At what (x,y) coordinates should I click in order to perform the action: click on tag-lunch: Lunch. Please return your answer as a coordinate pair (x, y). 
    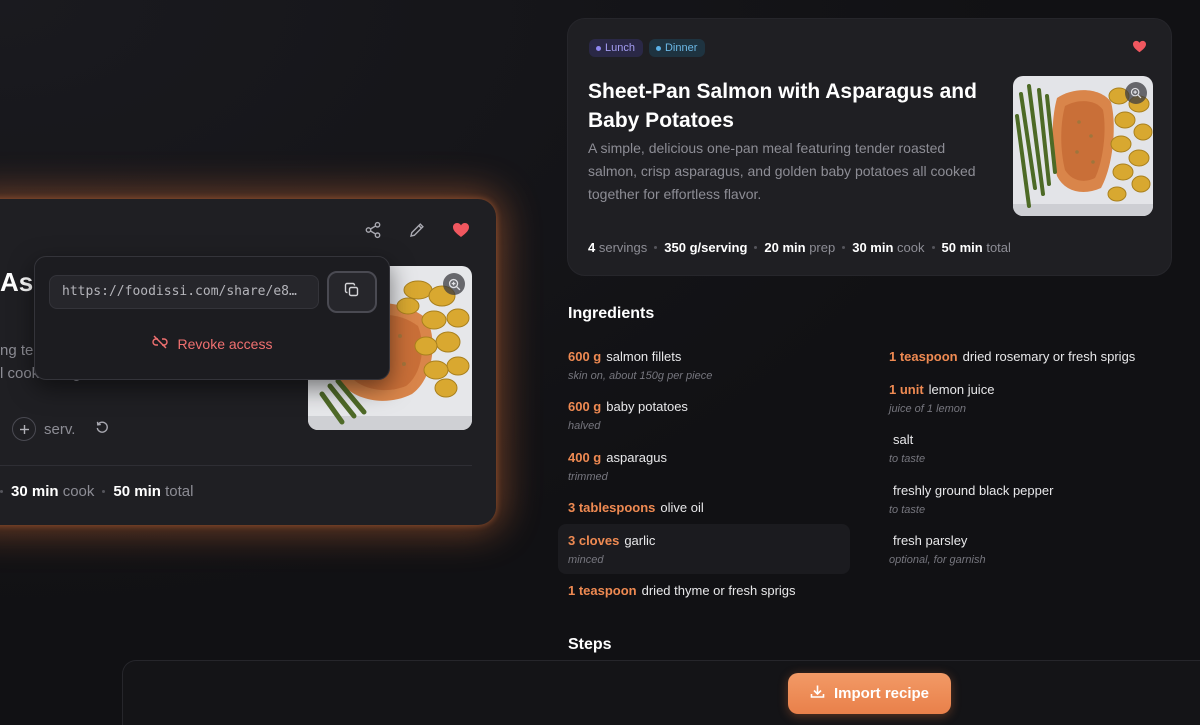
    Looking at the image, I should click on (616, 48).